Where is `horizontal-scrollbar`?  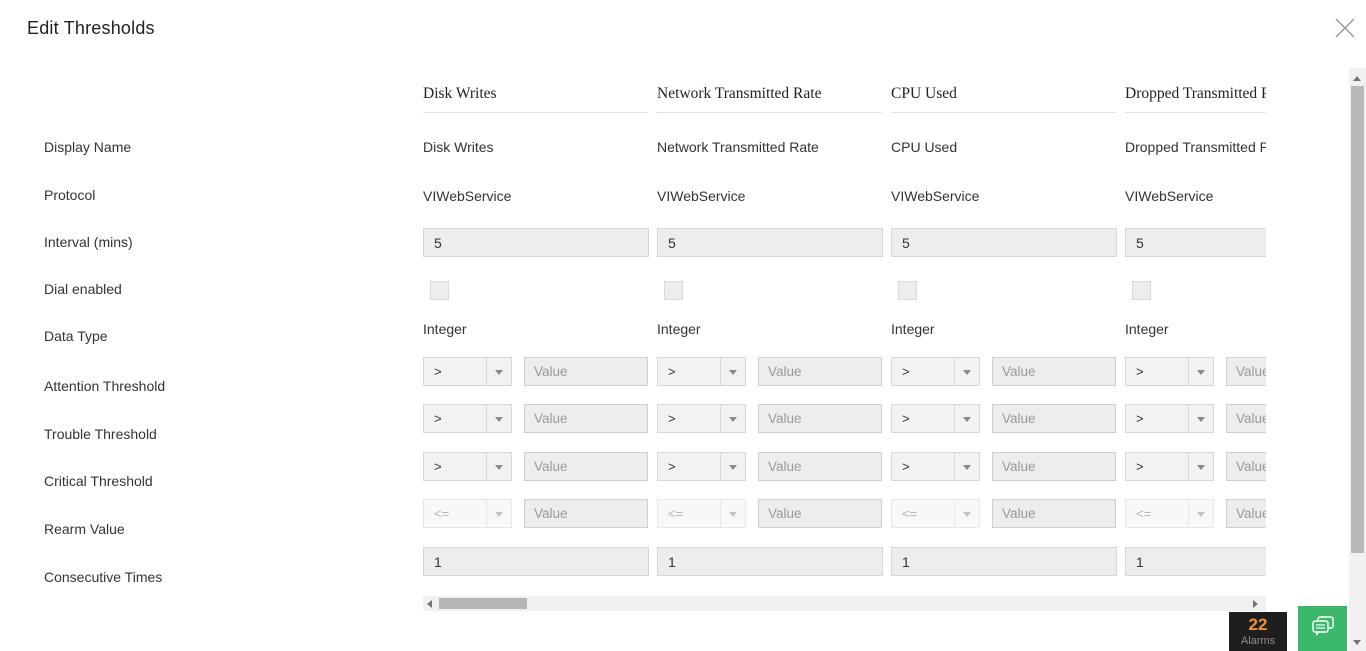
horizontal-scrollbar is located at coordinates (844, 603).